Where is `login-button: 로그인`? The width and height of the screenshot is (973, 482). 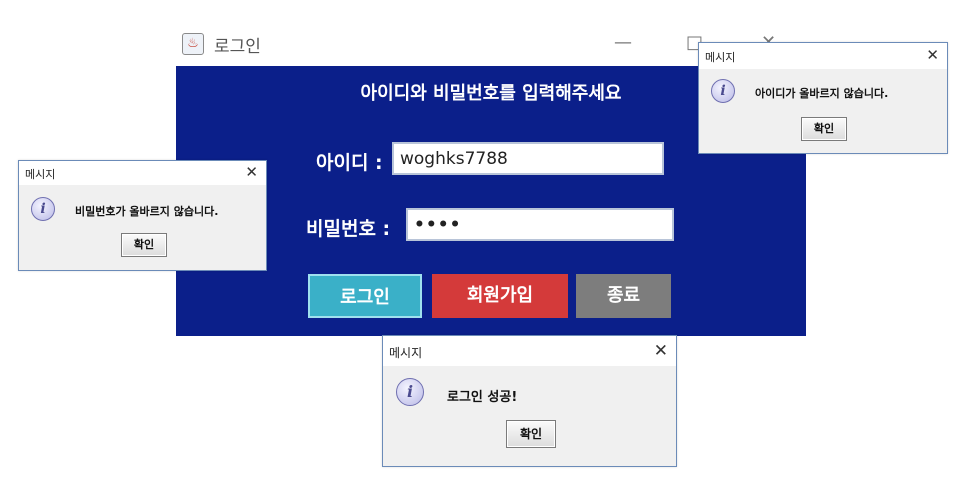
login-button: 로그인 is located at coordinates (365, 296).